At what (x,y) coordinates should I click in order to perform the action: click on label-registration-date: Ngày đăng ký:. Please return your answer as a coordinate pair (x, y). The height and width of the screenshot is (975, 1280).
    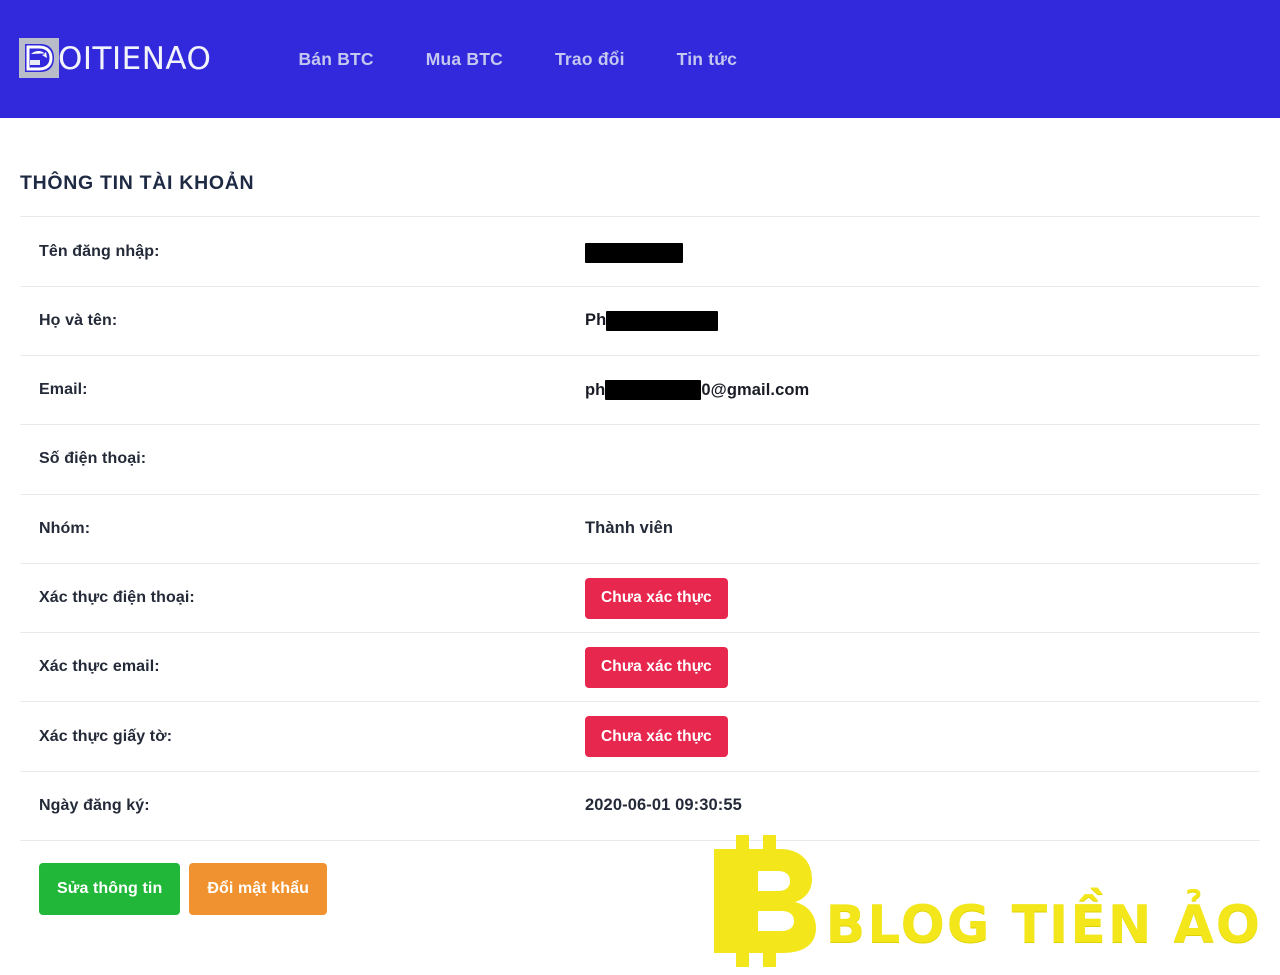
    Looking at the image, I should click on (94, 805).